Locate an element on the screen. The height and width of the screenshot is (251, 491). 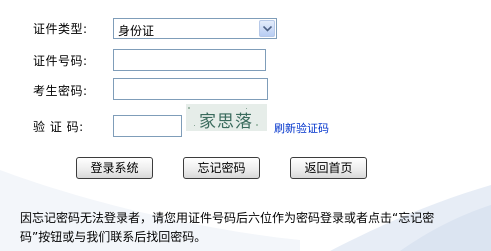
forgot-password-button: 忘记密码 is located at coordinates (221, 168).